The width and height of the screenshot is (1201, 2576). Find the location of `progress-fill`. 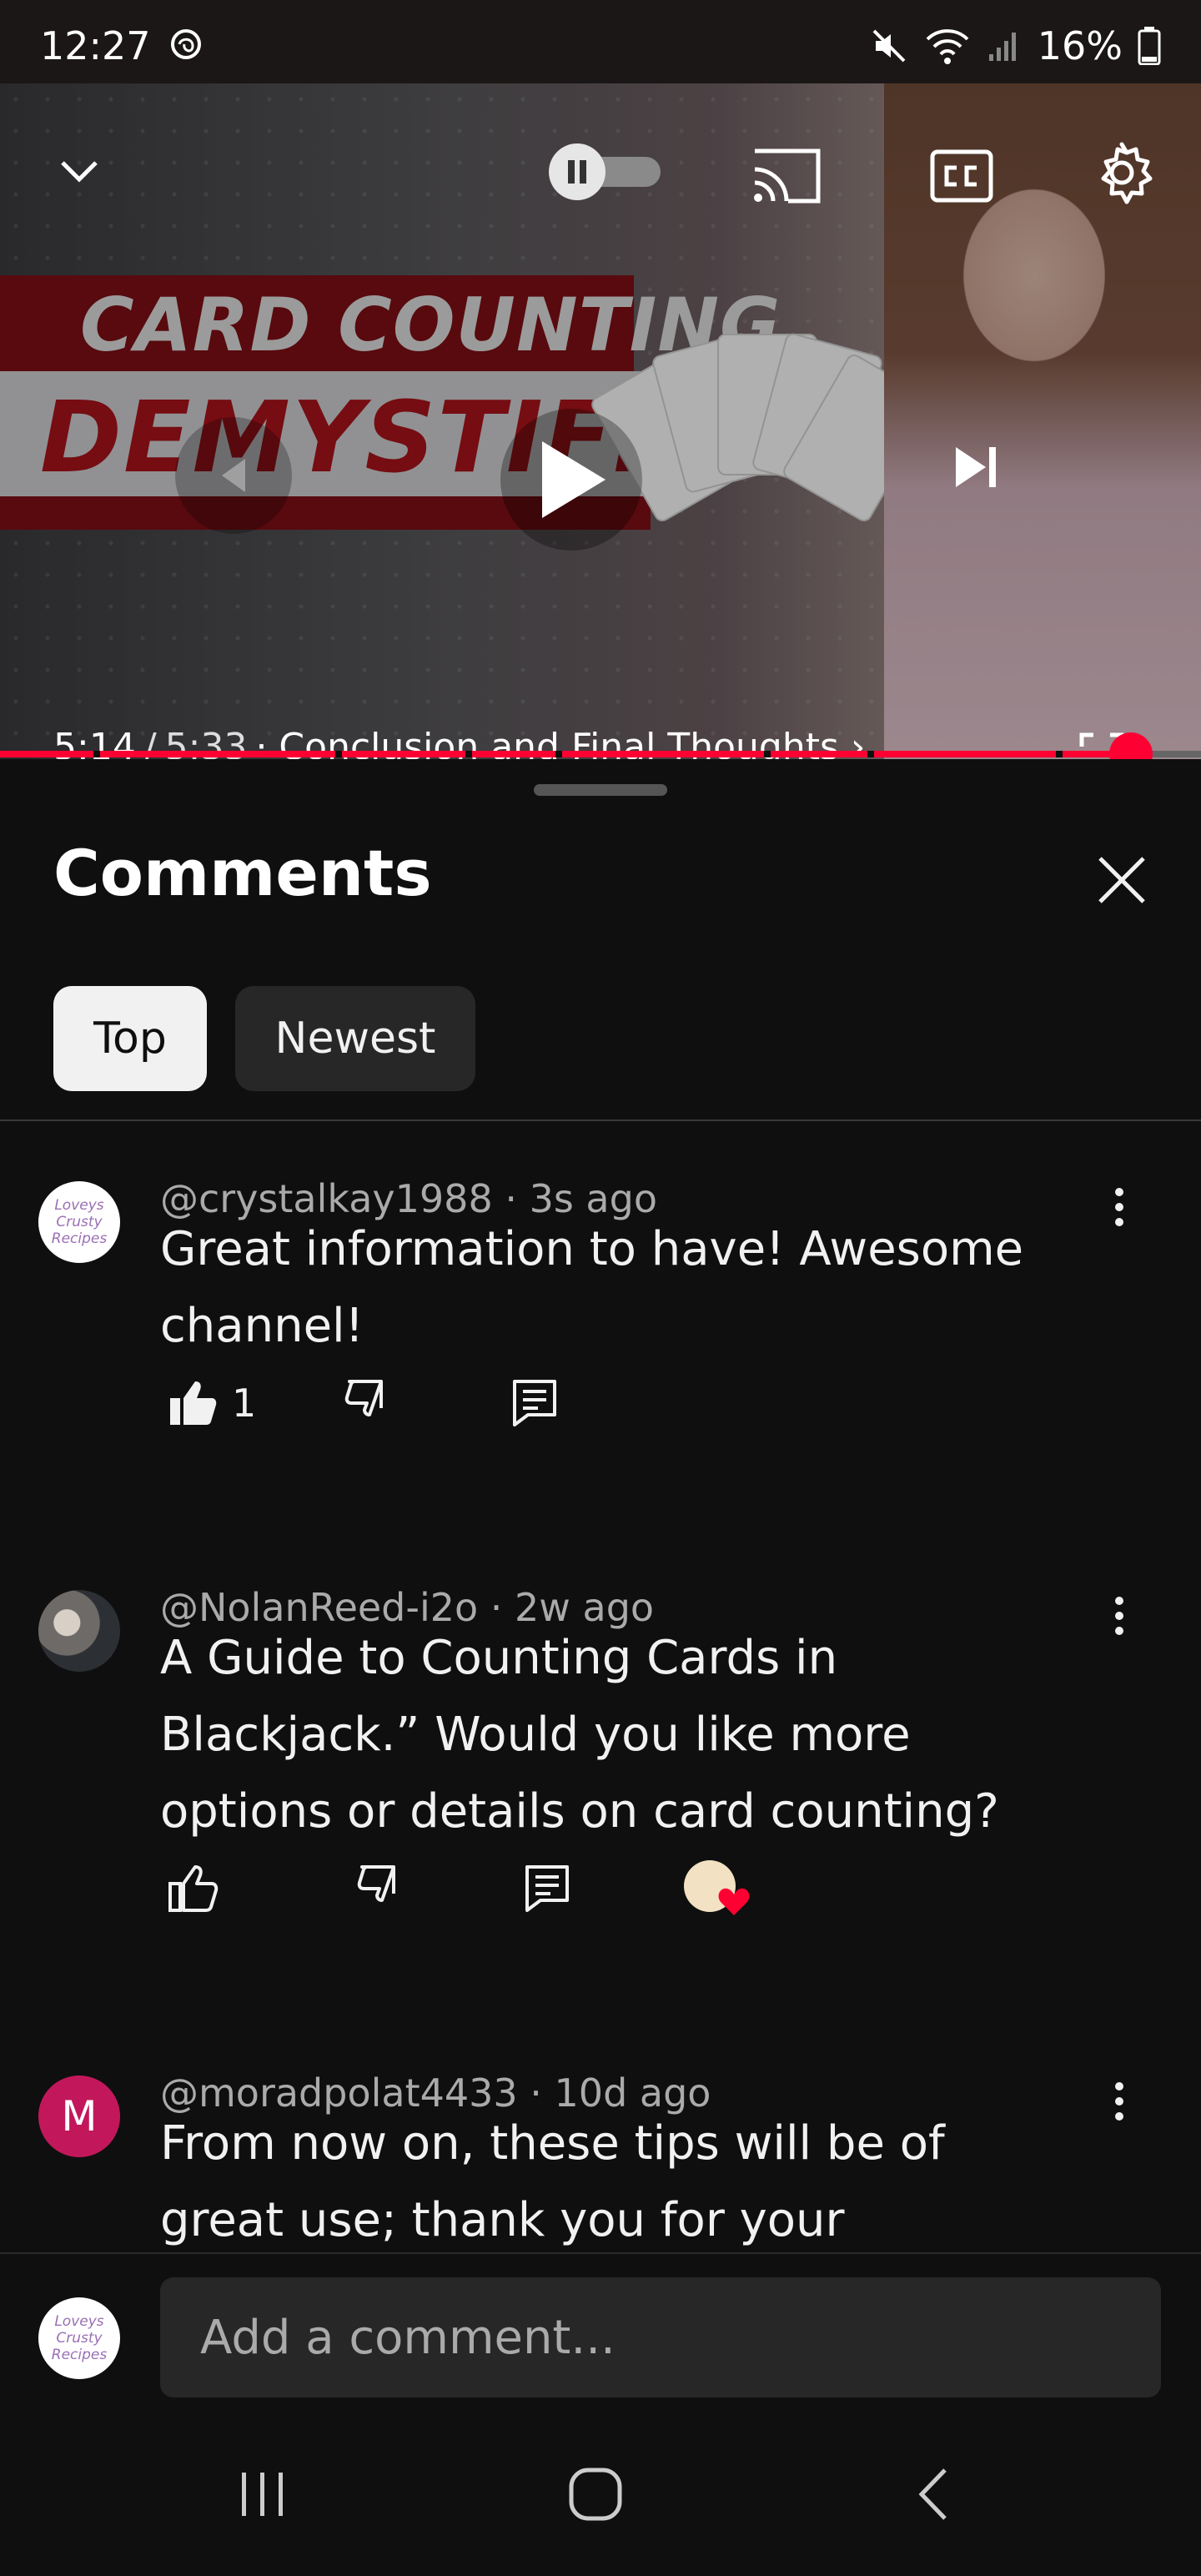

progress-fill is located at coordinates (566, 754).